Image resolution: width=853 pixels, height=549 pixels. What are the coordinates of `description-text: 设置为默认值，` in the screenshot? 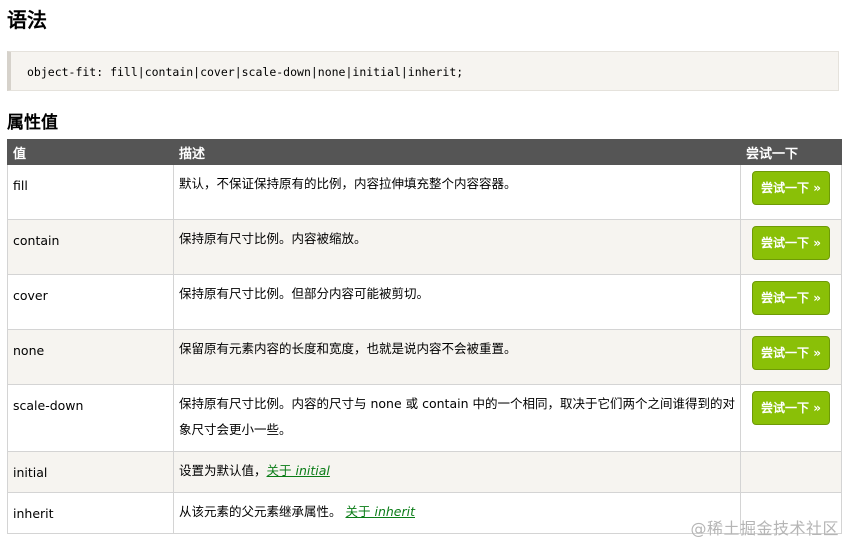 It's located at (223, 470).